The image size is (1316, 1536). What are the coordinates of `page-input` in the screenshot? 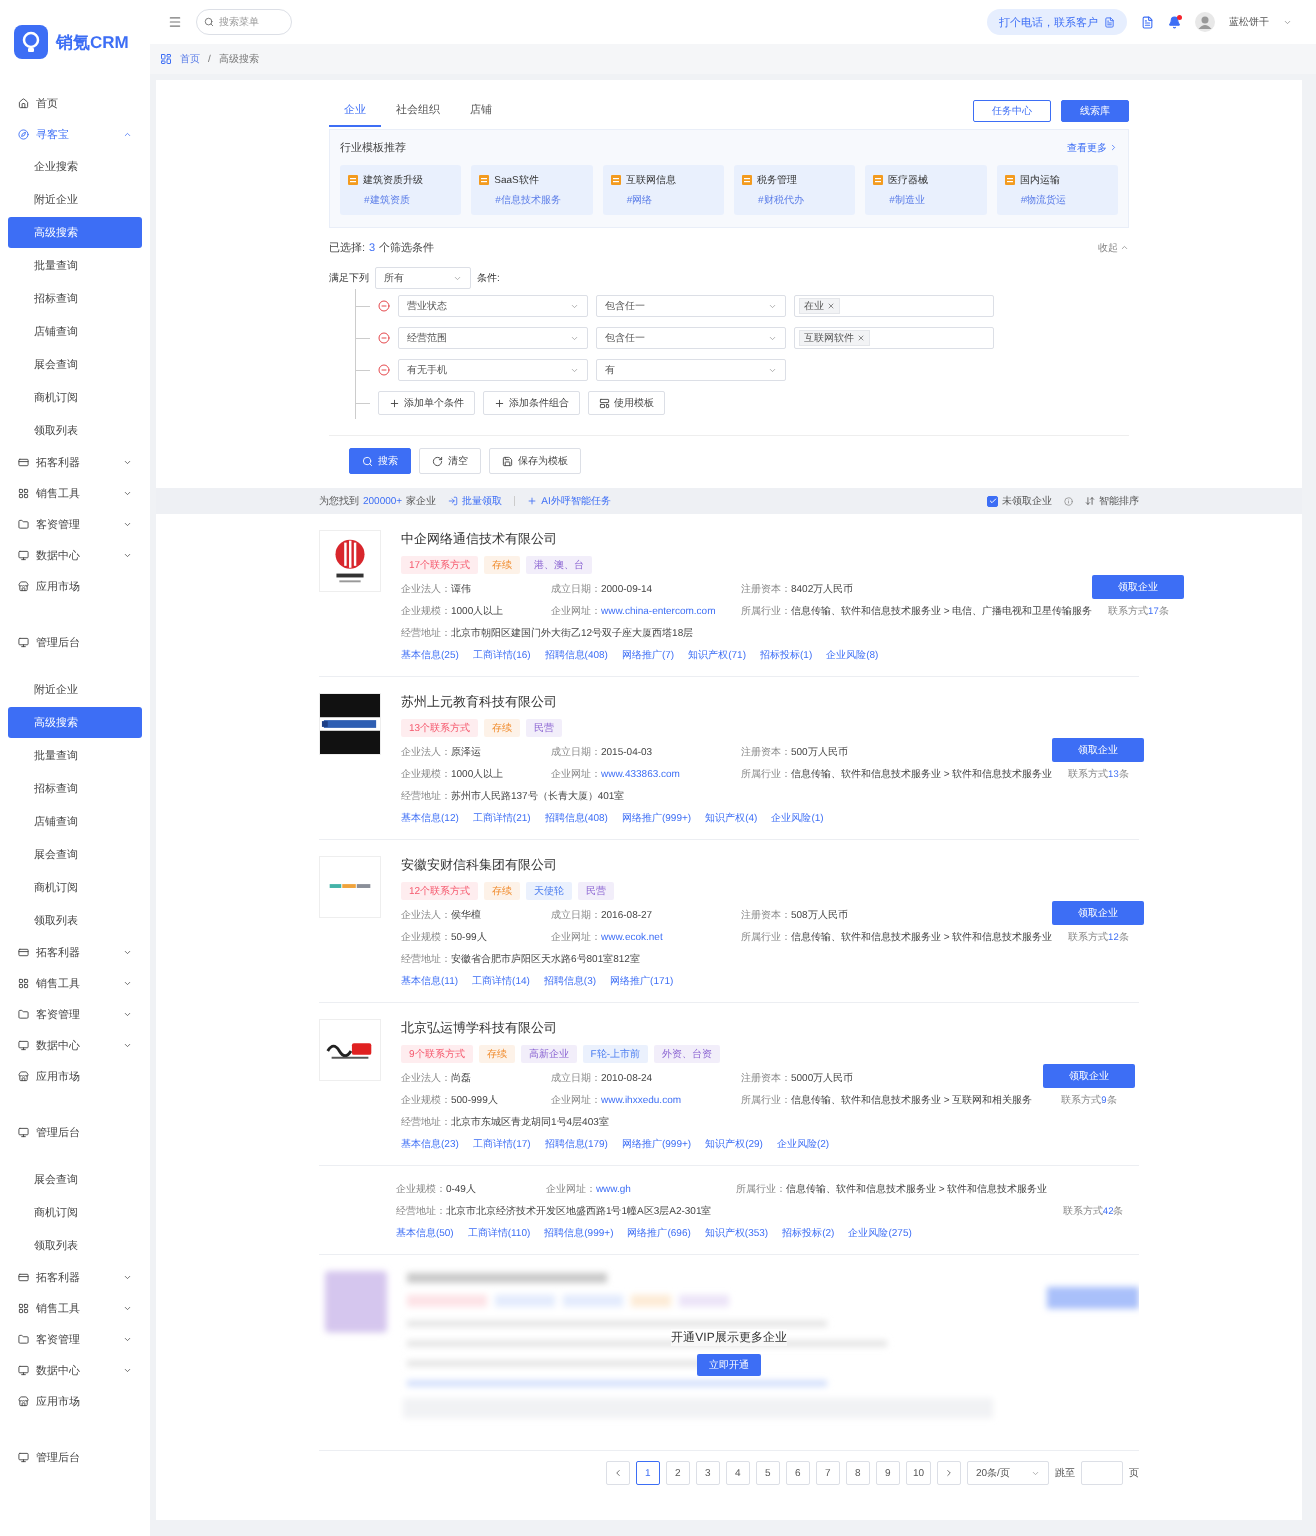 It's located at (1102, 1473).